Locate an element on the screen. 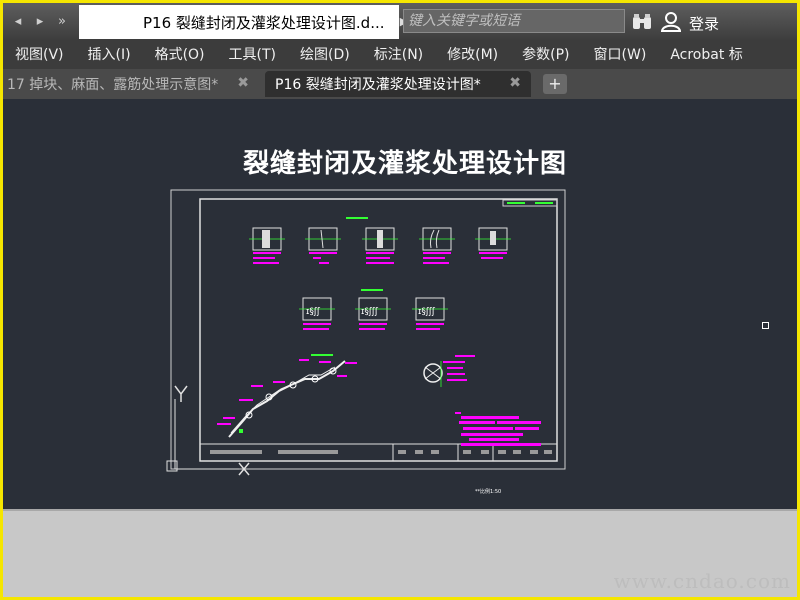 The height and width of the screenshot is (600, 800). menu-draw: 绘图(D) is located at coordinates (325, 55).